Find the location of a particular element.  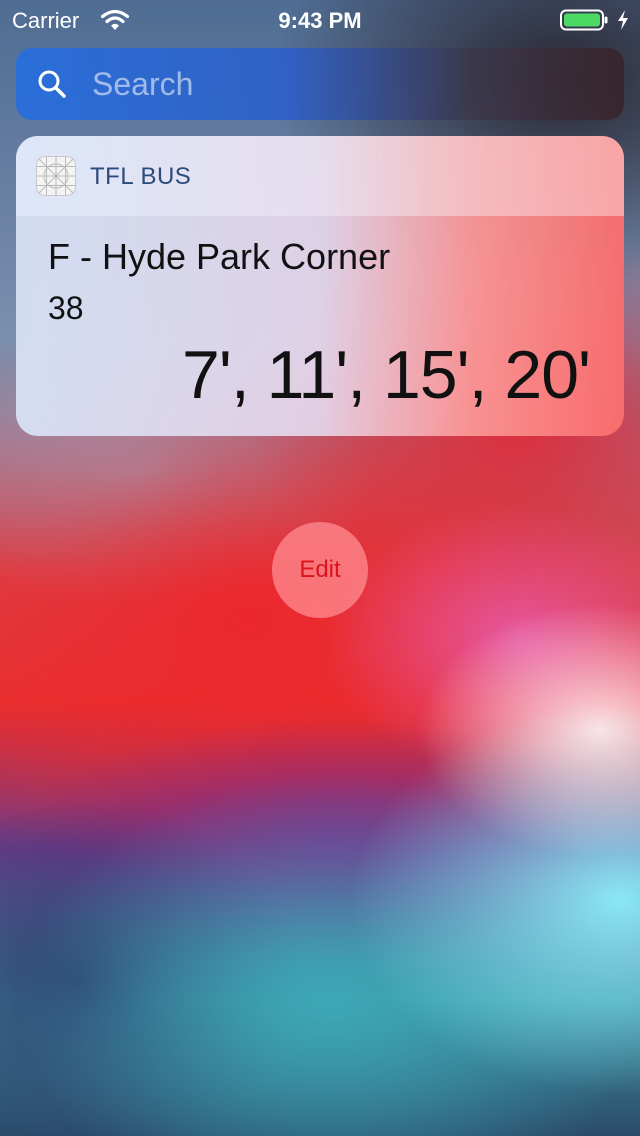

widget-header: TFL BUS is located at coordinates (320, 176).